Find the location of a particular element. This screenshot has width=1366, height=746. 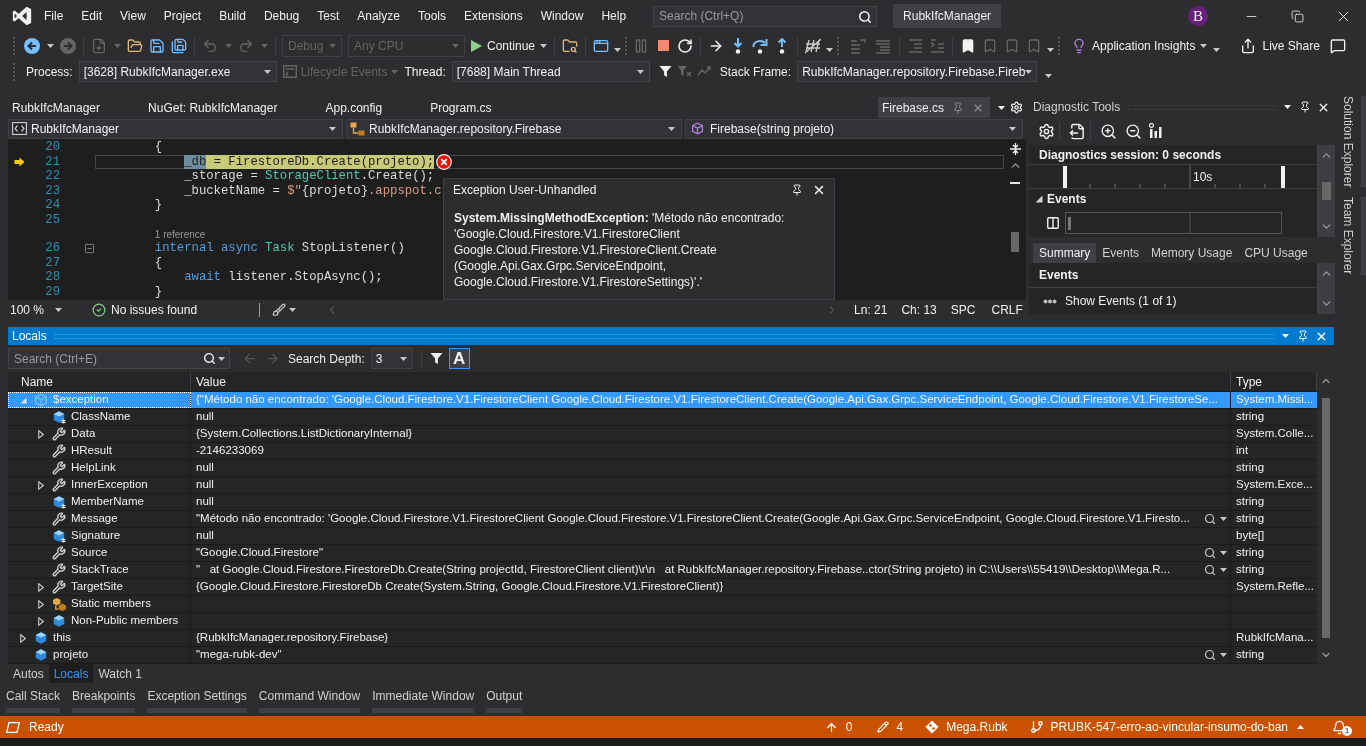

app-logo-icon is located at coordinates (22, 16).